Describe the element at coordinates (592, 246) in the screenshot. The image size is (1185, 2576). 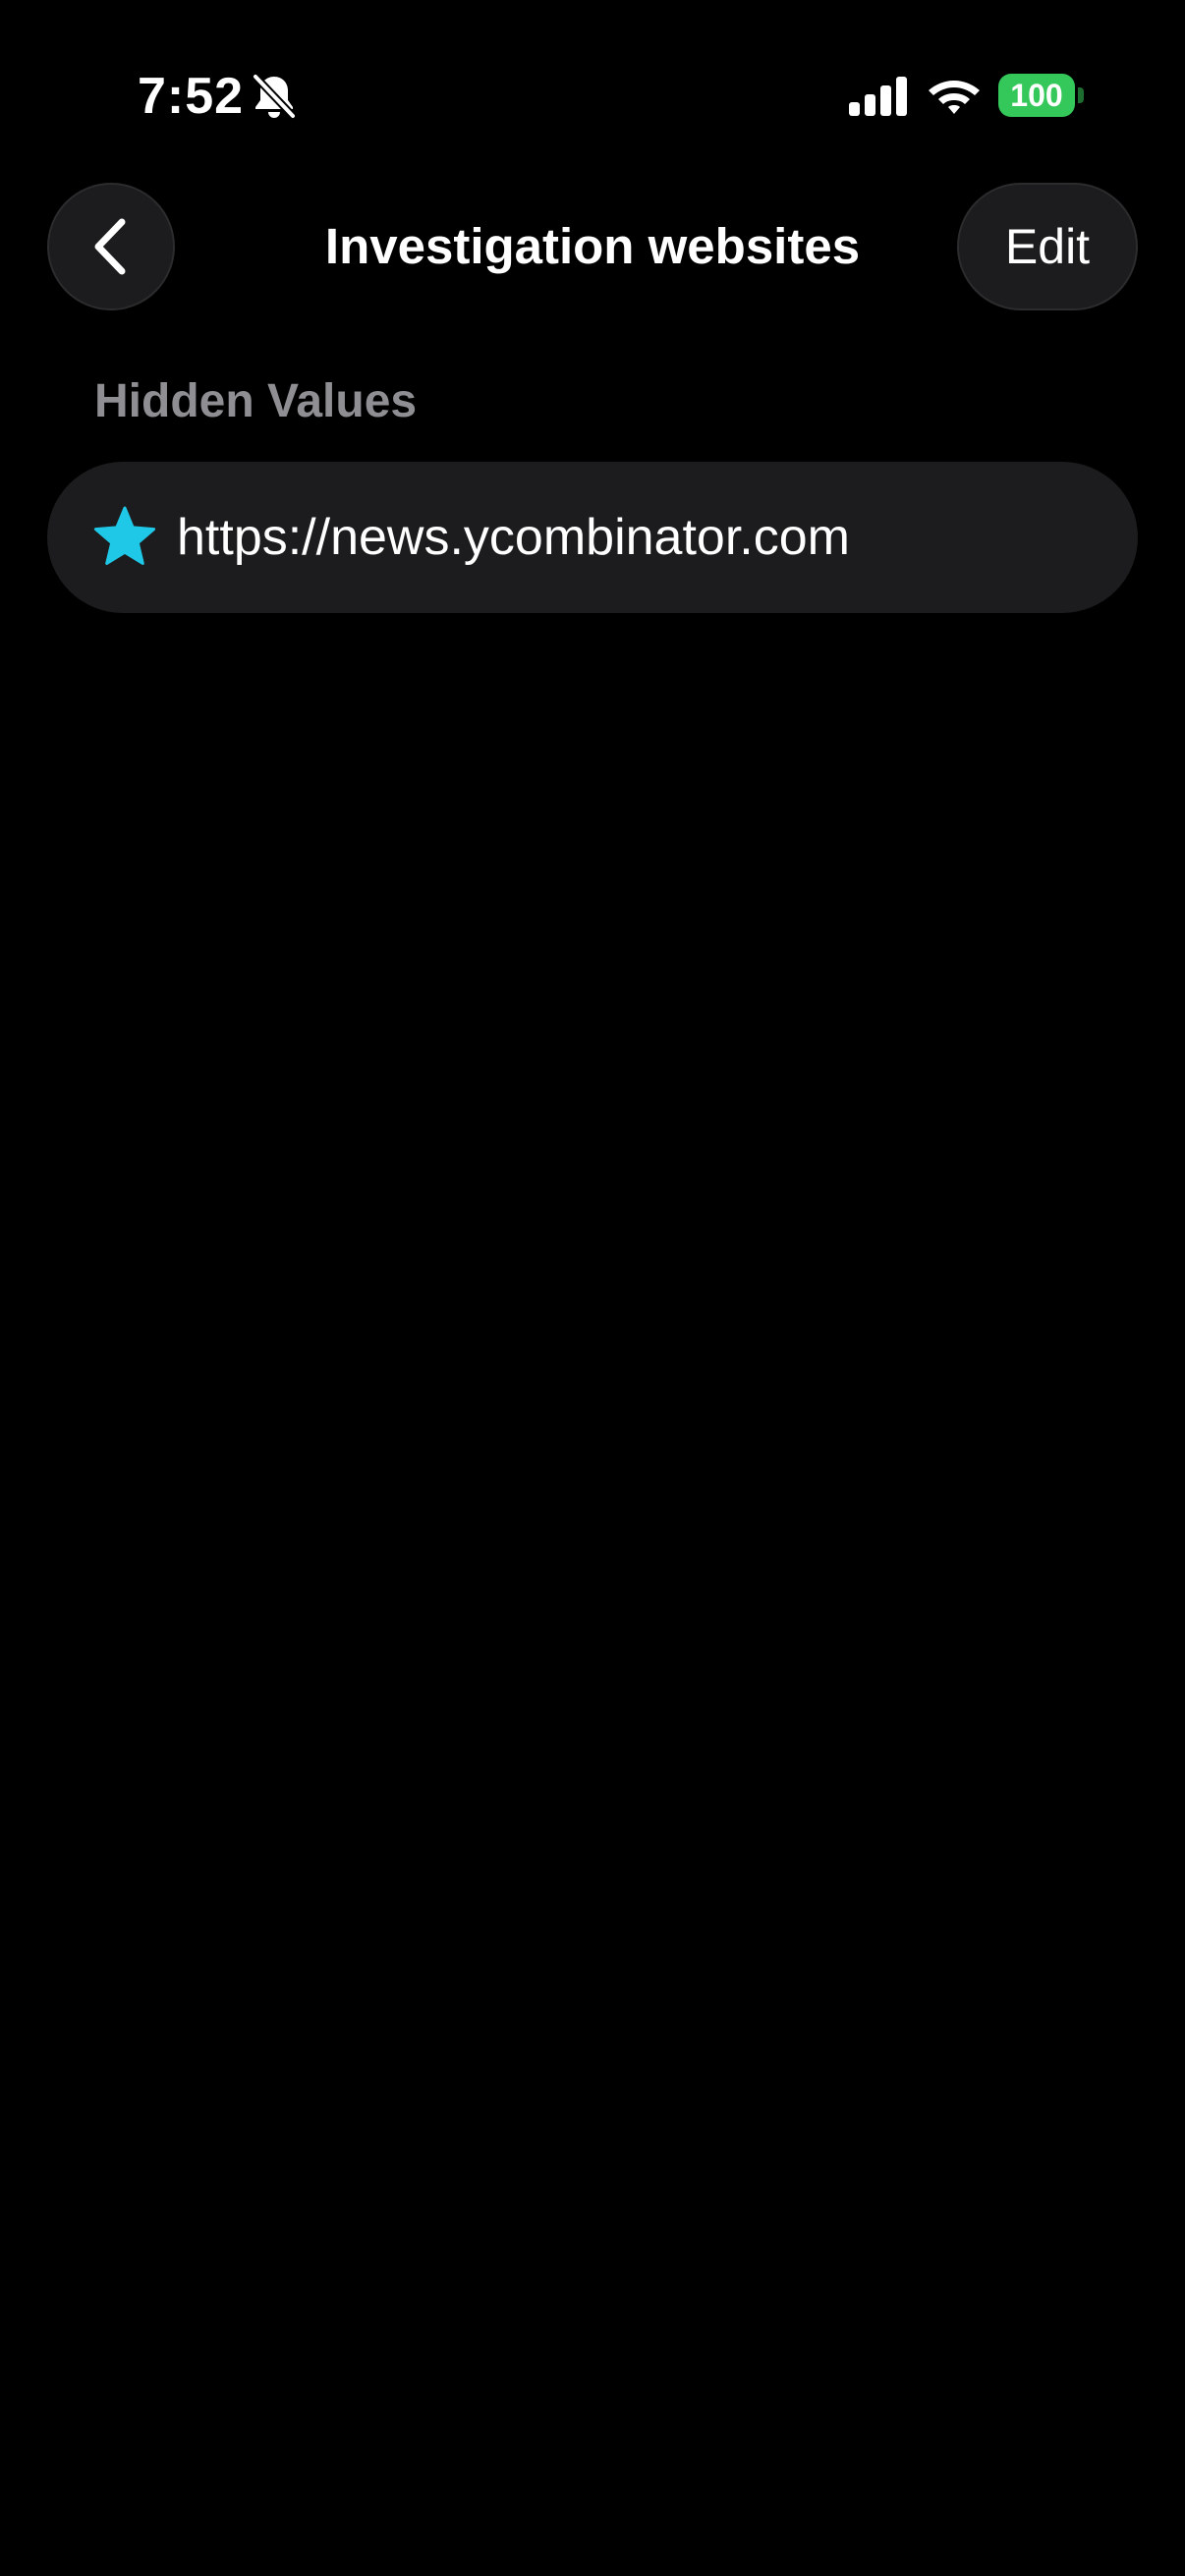
I see `page-title: Investigation websites` at that location.